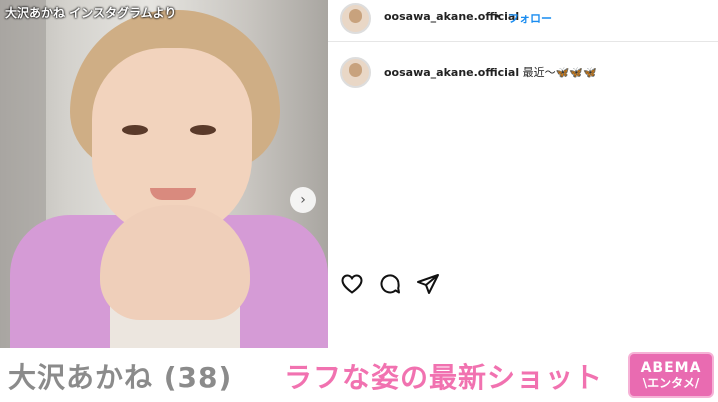 This screenshot has height=402, width=718. What do you see at coordinates (537, 72) in the screenshot?
I see `caption-text: 最近〜` at bounding box center [537, 72].